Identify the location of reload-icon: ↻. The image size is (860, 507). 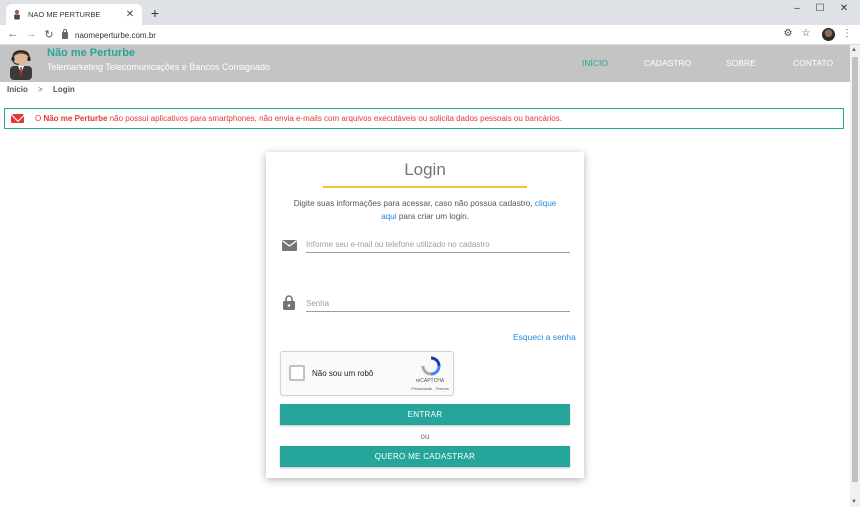
(49, 34).